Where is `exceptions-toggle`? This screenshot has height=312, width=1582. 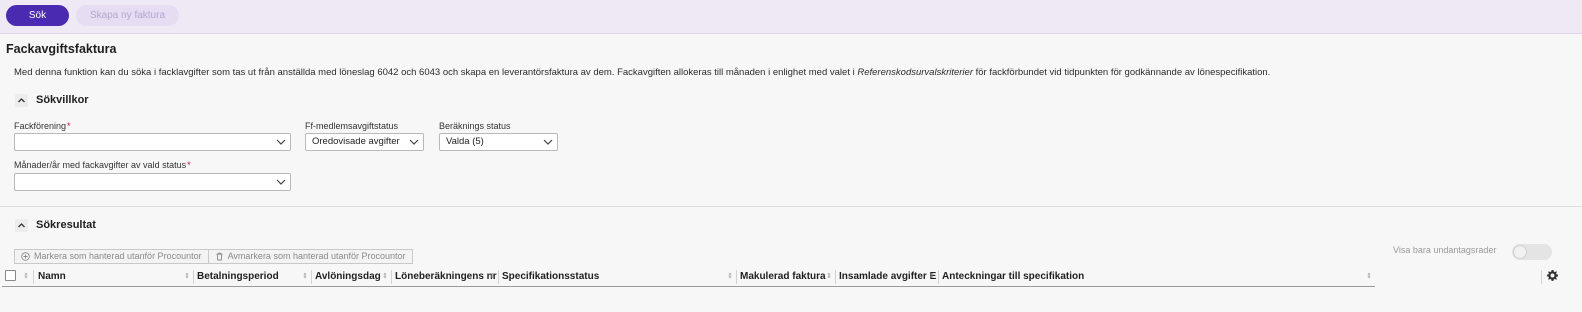
exceptions-toggle is located at coordinates (1532, 252).